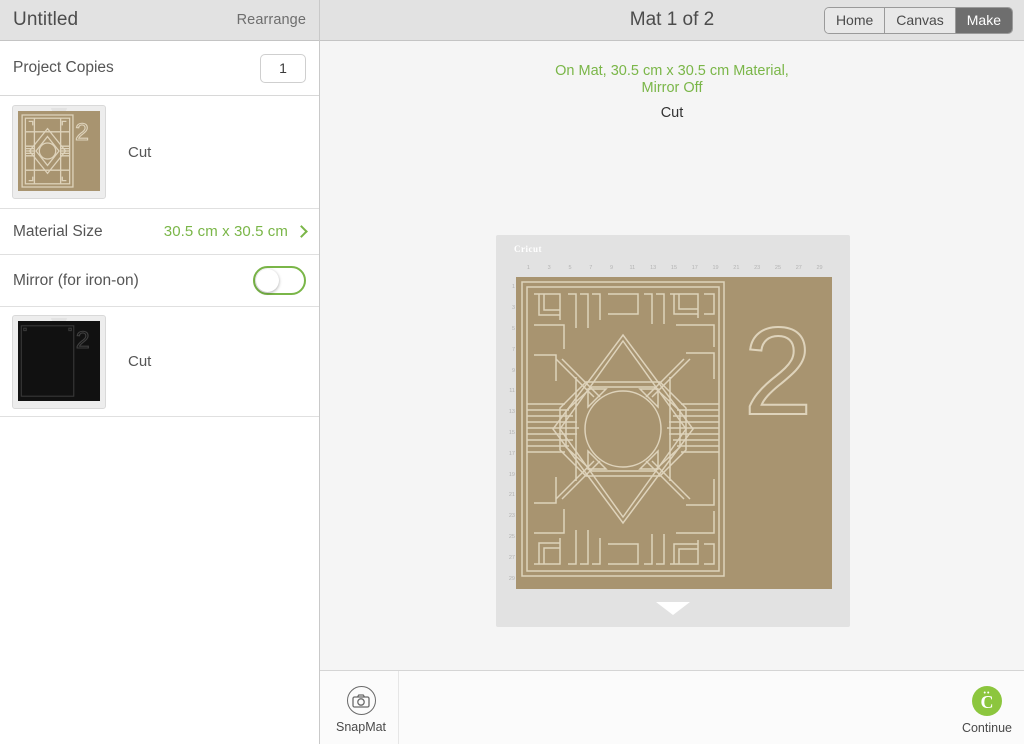  I want to click on project-copies-label: Project Copies, so click(63, 67).